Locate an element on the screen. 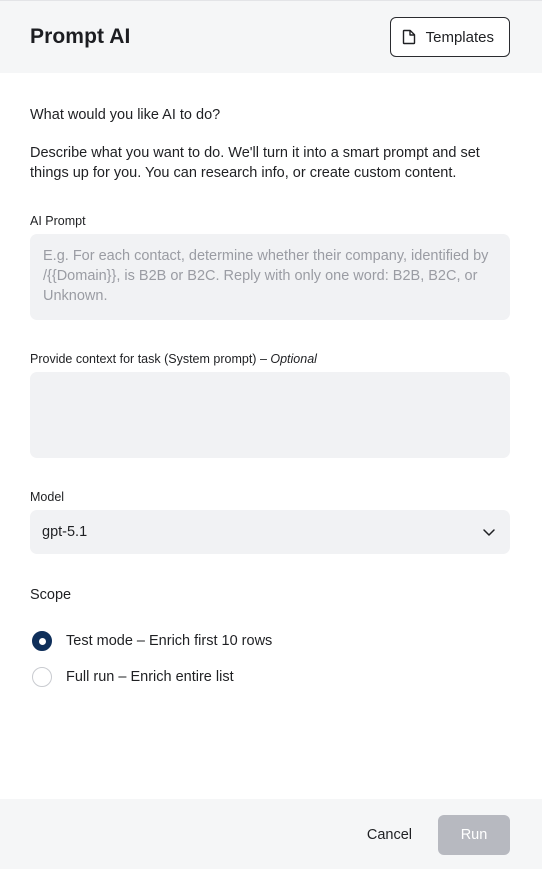 This screenshot has height=869, width=542. model-label: Model is located at coordinates (47, 497).